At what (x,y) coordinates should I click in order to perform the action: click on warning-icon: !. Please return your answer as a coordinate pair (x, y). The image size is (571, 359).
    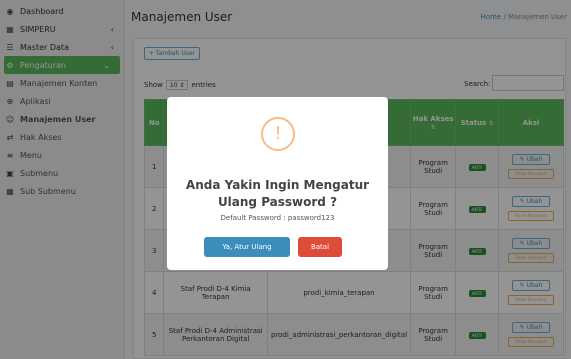
    Looking at the image, I should click on (278, 134).